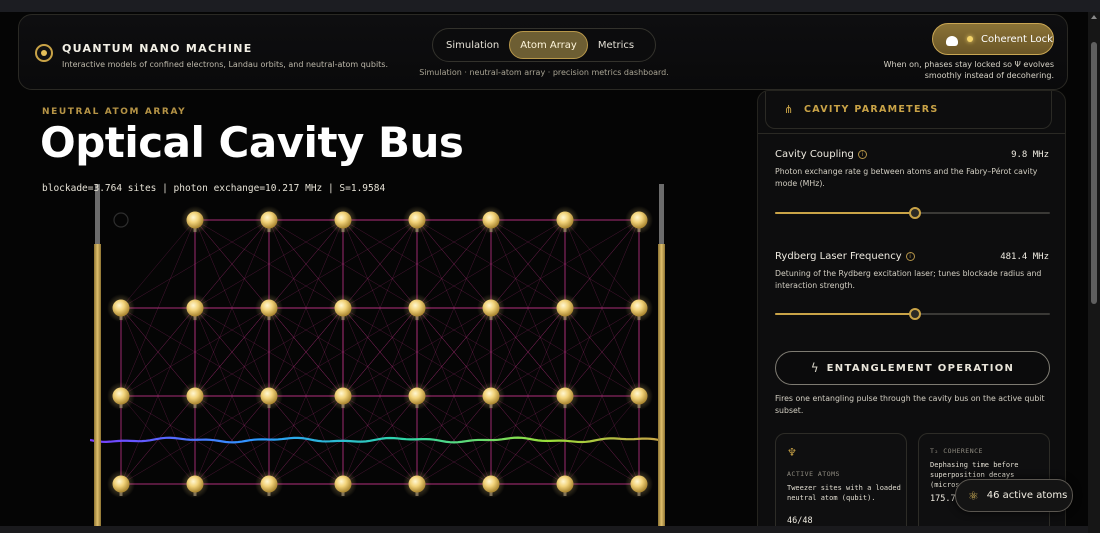 The width and height of the screenshot is (1100, 533). Describe the element at coordinates (661, 388) in the screenshot. I see `cavity-mirror-right` at that location.